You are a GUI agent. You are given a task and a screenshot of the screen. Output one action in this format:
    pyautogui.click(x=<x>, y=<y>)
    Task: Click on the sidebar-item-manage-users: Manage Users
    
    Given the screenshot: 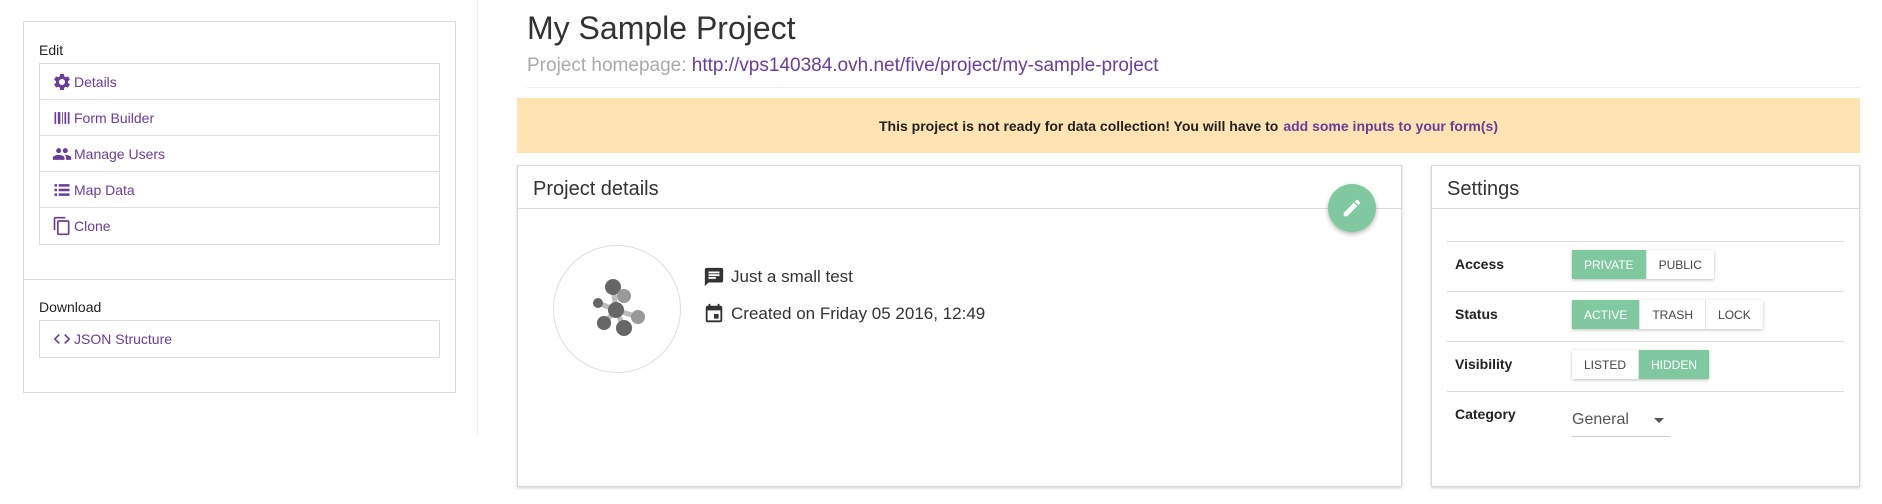 What is the action you would take?
    pyautogui.click(x=239, y=154)
    